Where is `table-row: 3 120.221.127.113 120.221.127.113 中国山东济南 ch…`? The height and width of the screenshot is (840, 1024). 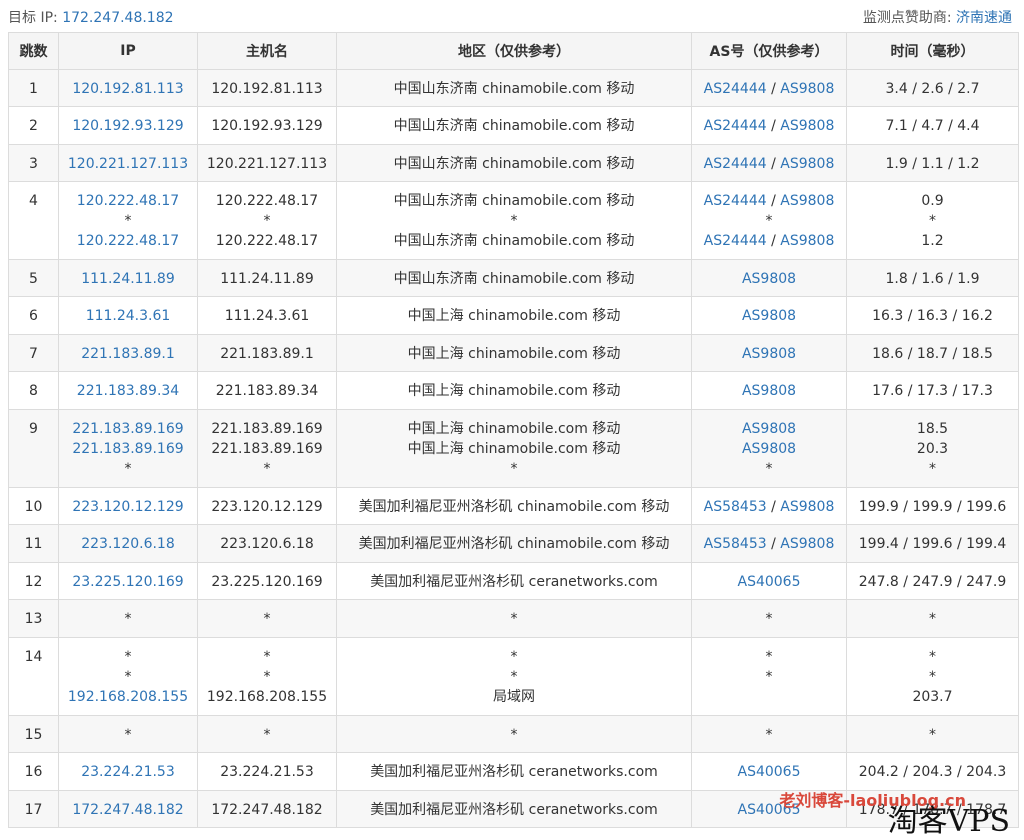
table-row: 3 120.221.127.113 120.221.127.113 中国山东济南 ch… is located at coordinates (513, 163).